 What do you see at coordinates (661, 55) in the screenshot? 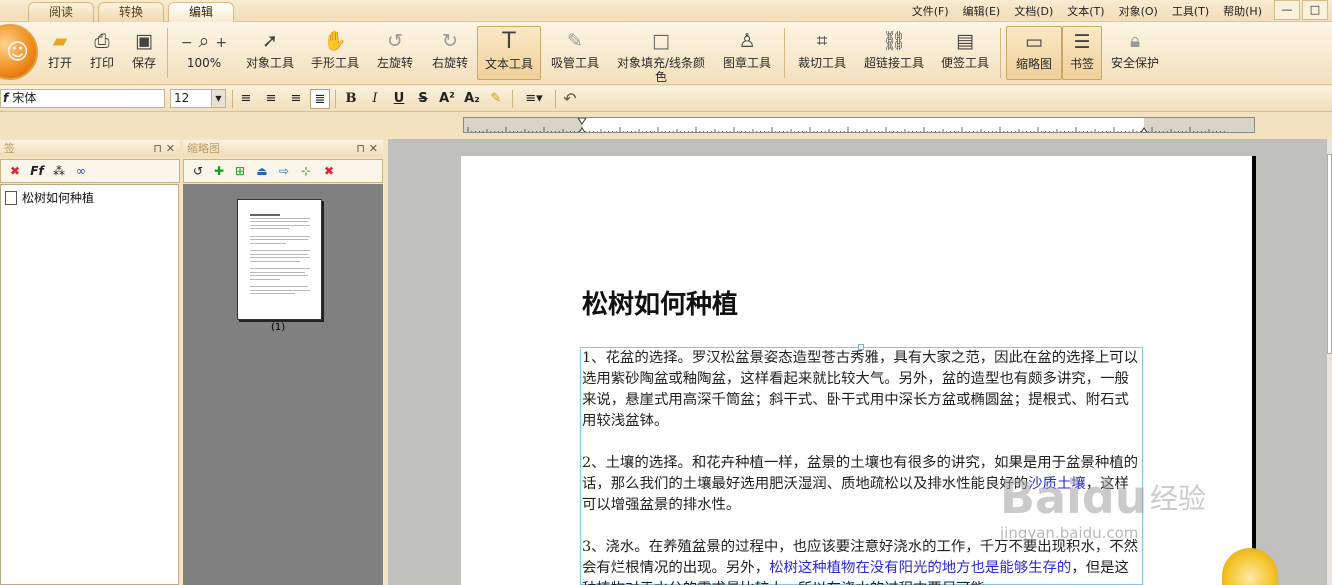
I see `fill-color-button: □ 对象填充/线条颜色` at bounding box center [661, 55].